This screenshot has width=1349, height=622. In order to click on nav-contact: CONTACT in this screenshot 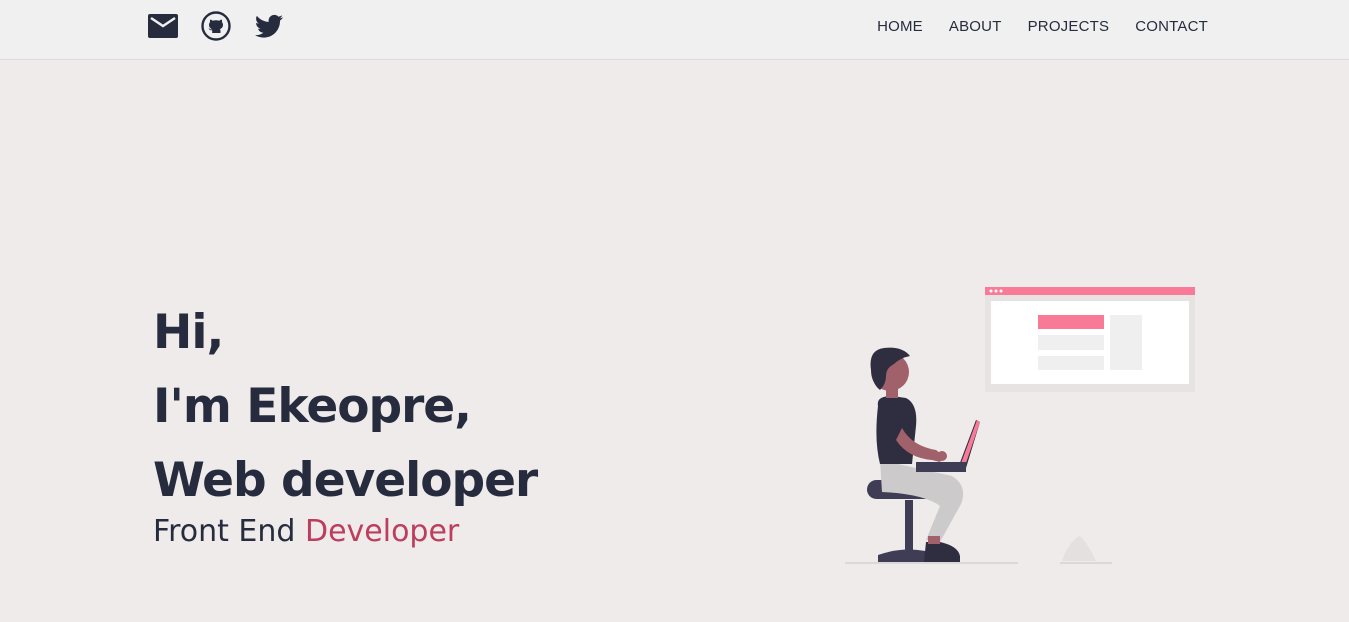, I will do `click(1171, 26)`.